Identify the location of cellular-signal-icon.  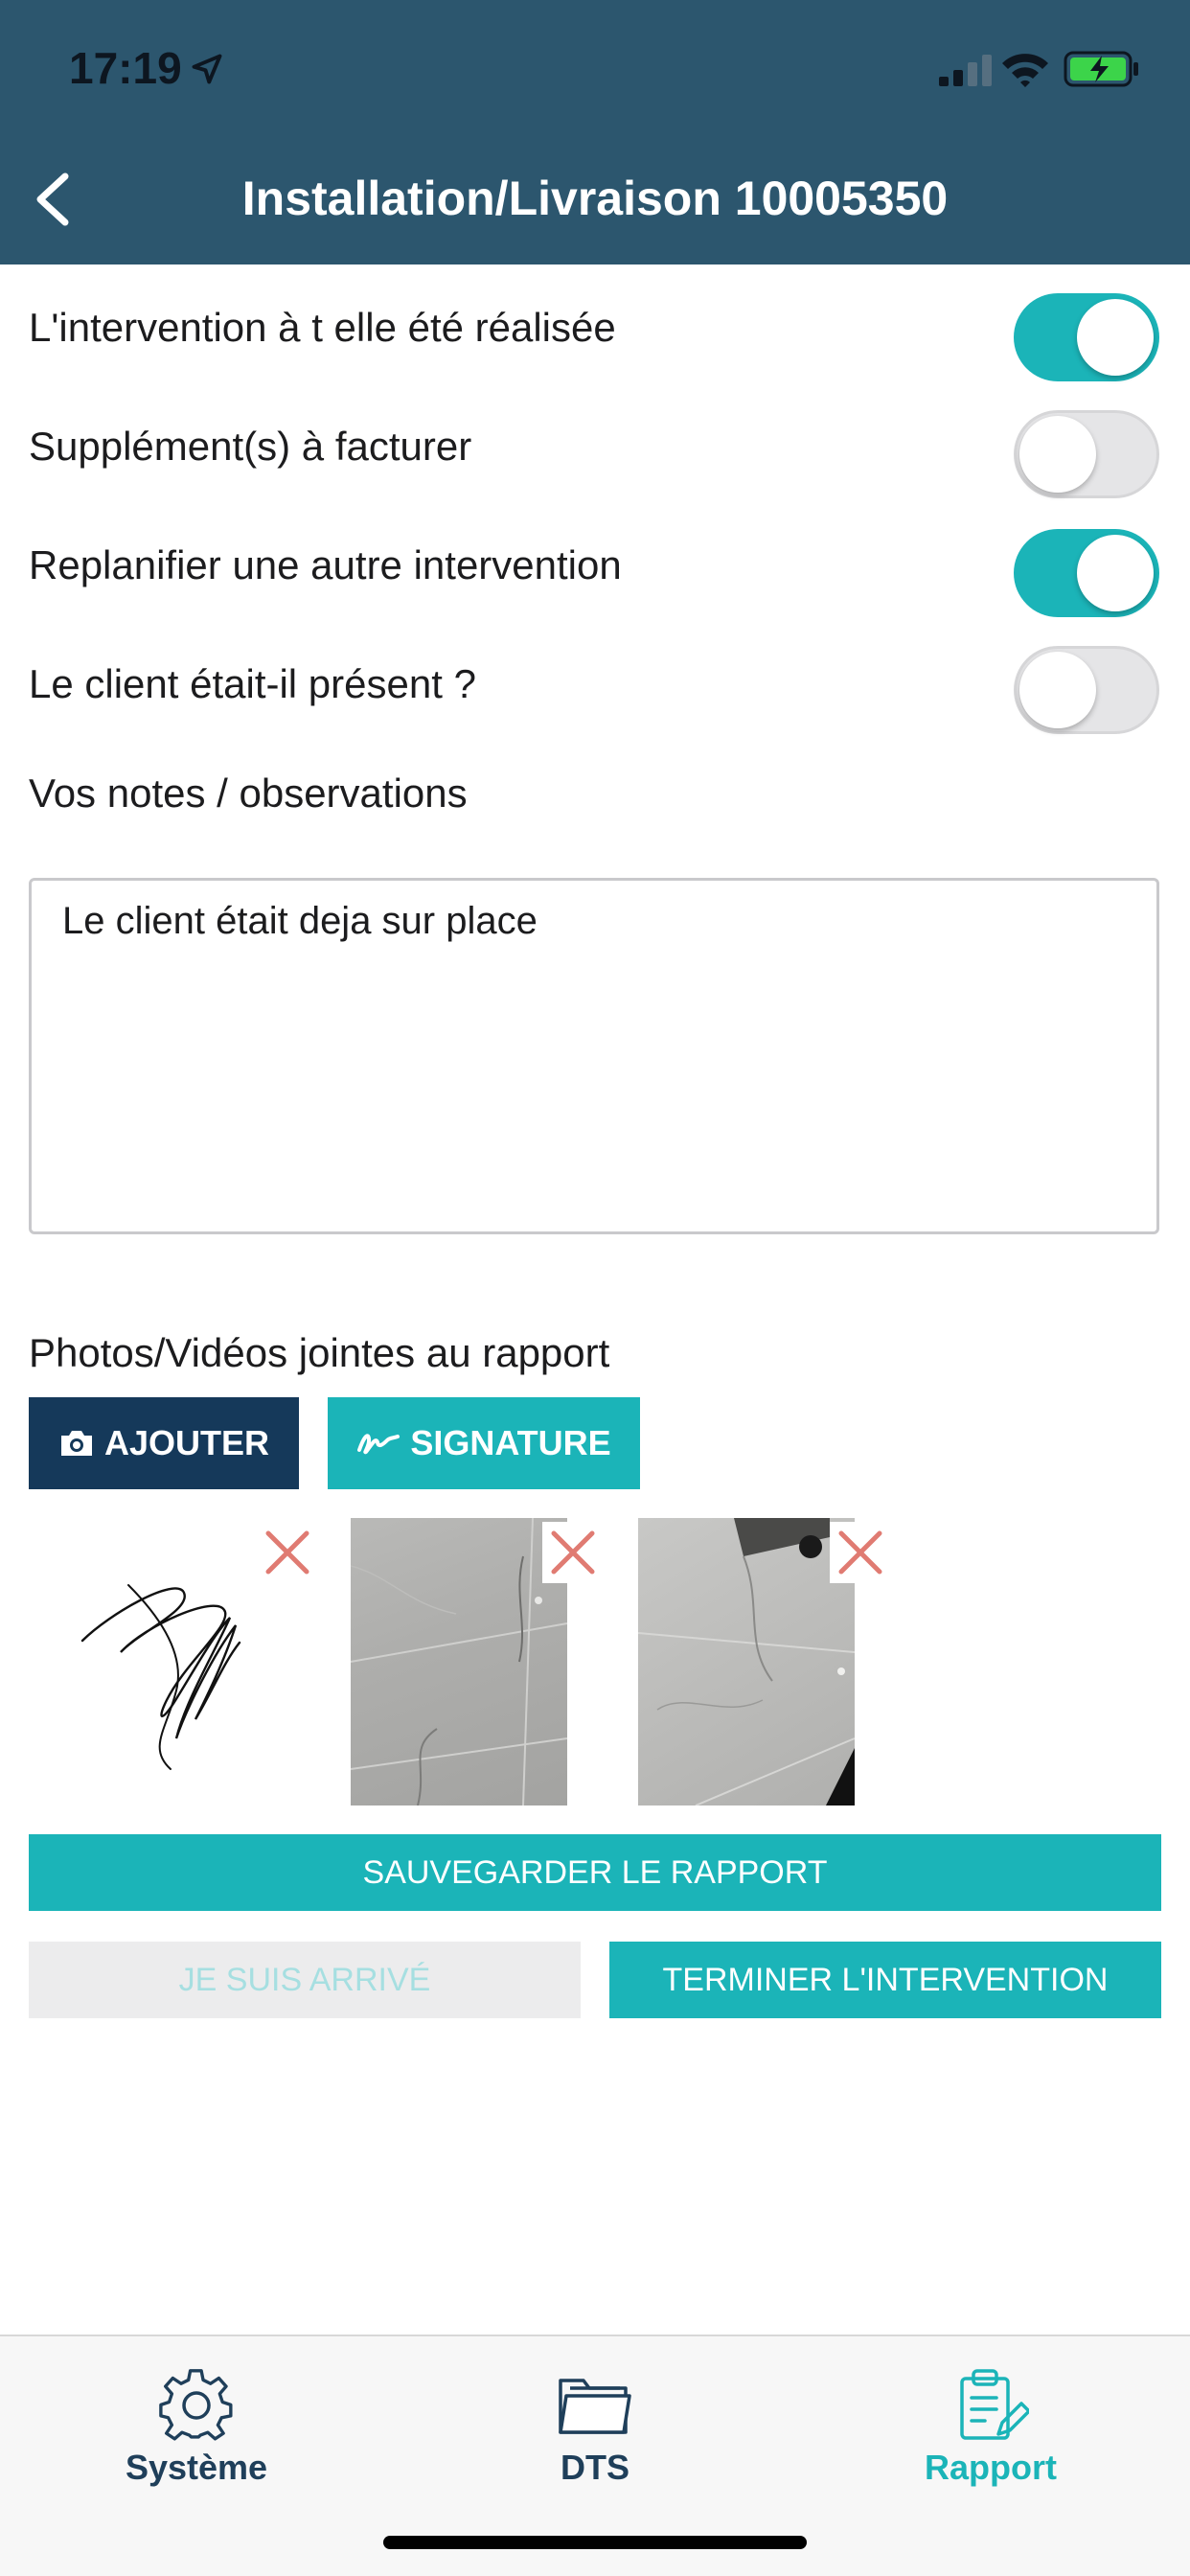
(966, 70).